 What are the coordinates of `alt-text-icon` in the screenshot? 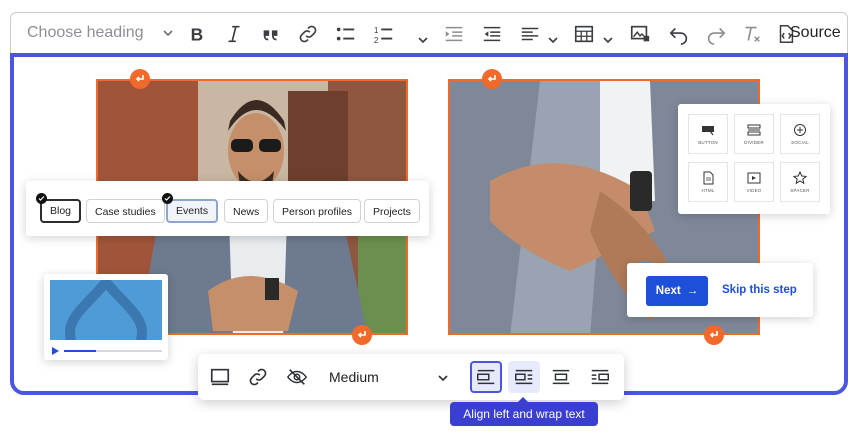 It's located at (220, 377).